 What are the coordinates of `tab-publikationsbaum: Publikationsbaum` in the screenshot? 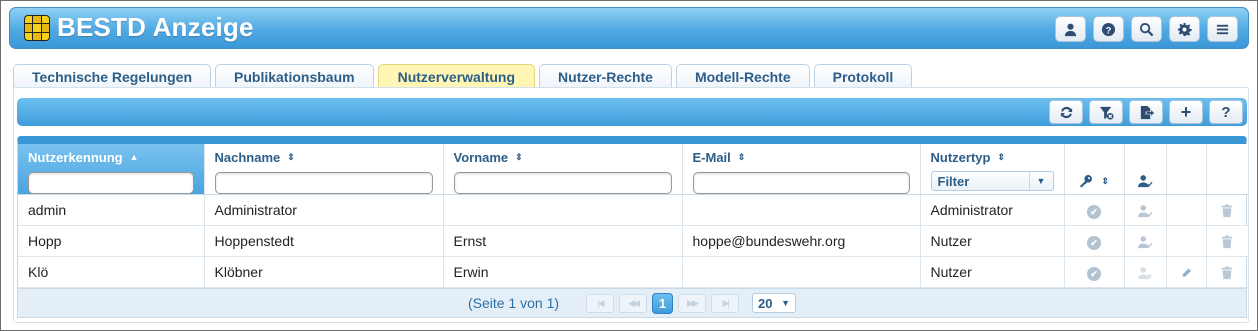 It's located at (294, 76).